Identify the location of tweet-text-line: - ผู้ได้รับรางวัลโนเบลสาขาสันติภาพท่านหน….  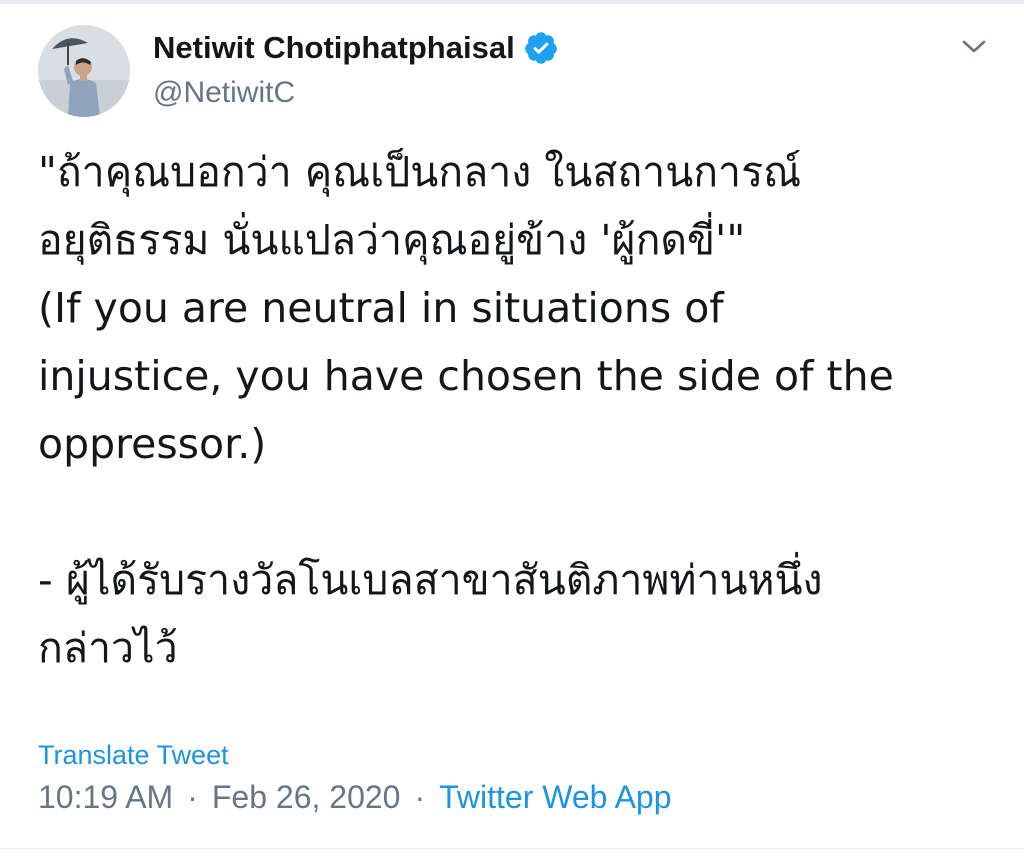
(430, 580).